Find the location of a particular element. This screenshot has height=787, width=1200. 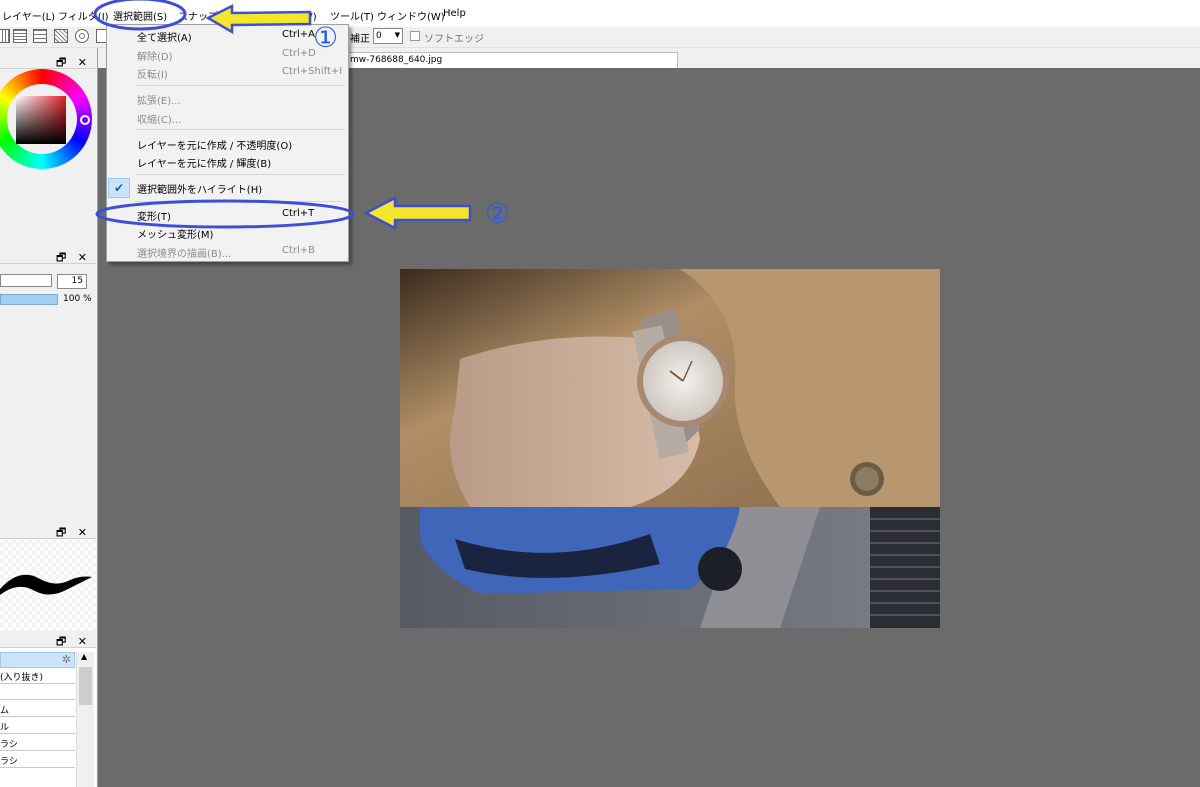

annotation-marker-2: ② is located at coordinates (498, 213).